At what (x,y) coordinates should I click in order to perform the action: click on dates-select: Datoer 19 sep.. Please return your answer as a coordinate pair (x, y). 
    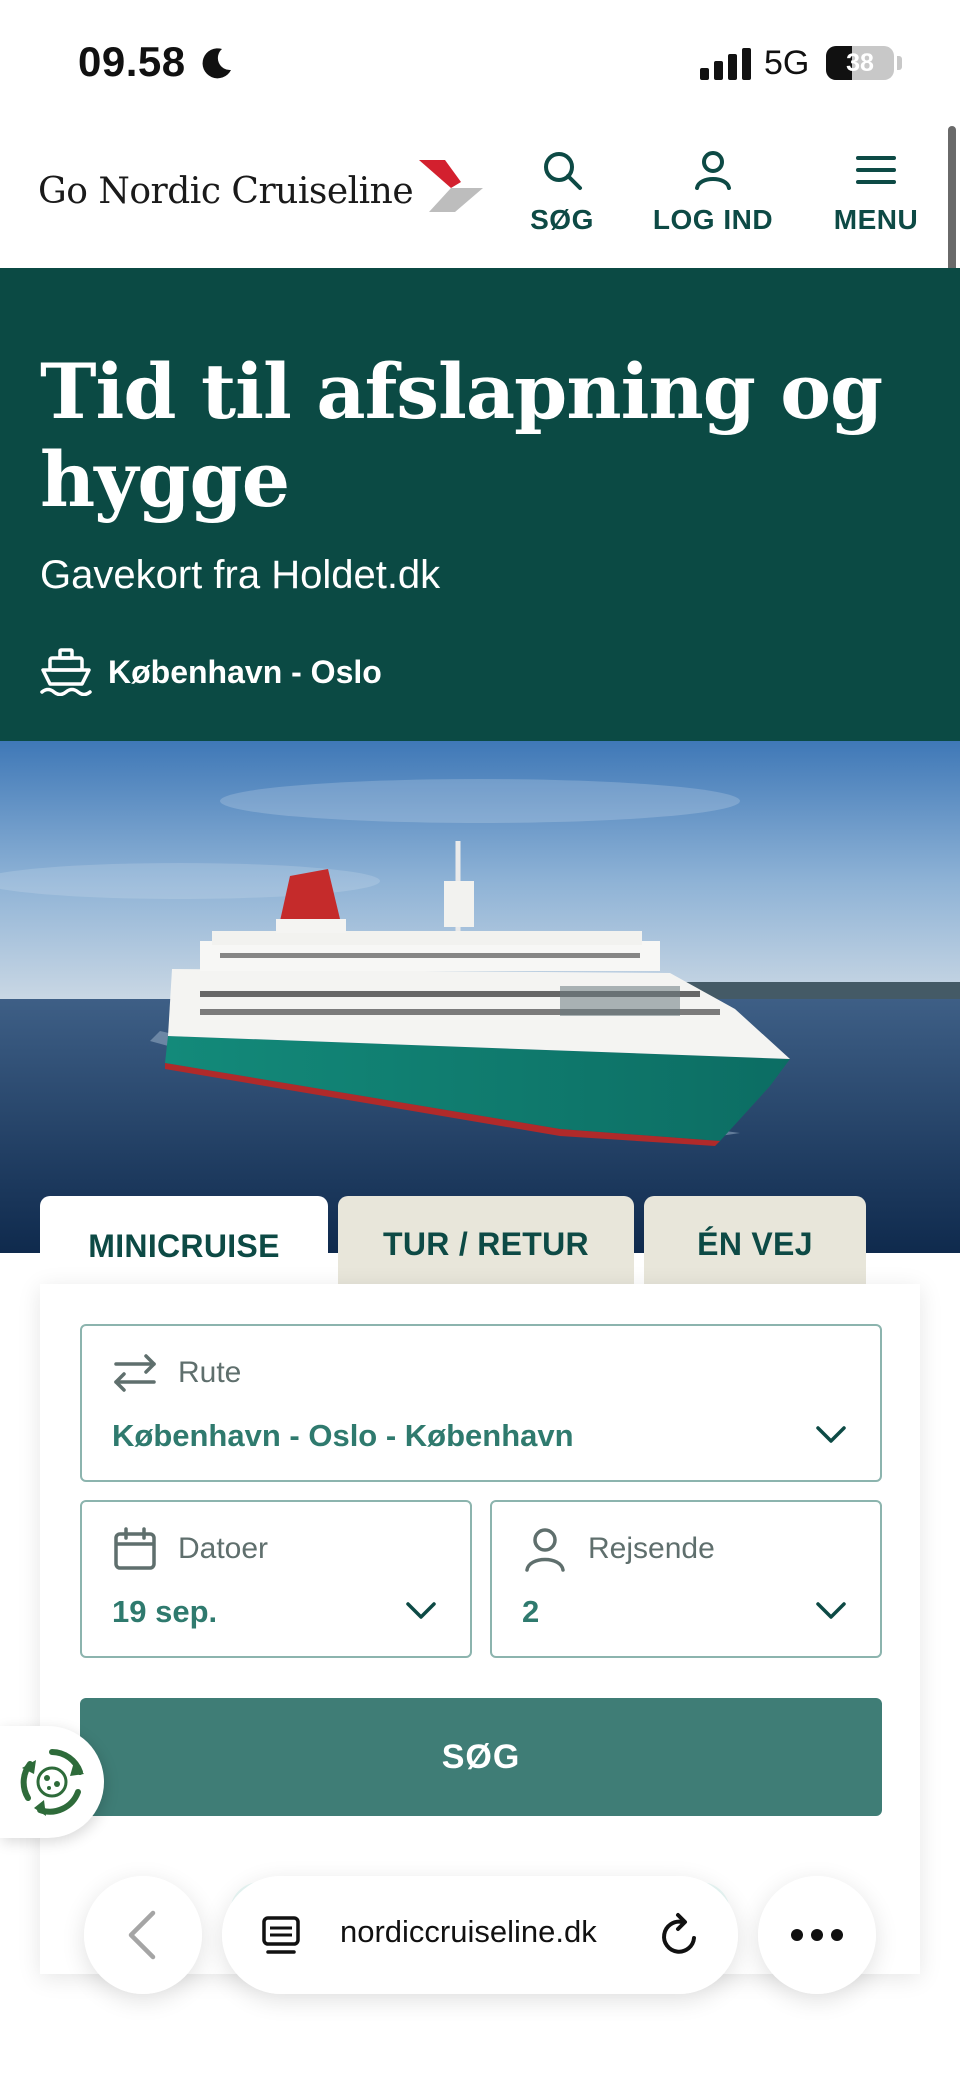
    Looking at the image, I should click on (276, 1579).